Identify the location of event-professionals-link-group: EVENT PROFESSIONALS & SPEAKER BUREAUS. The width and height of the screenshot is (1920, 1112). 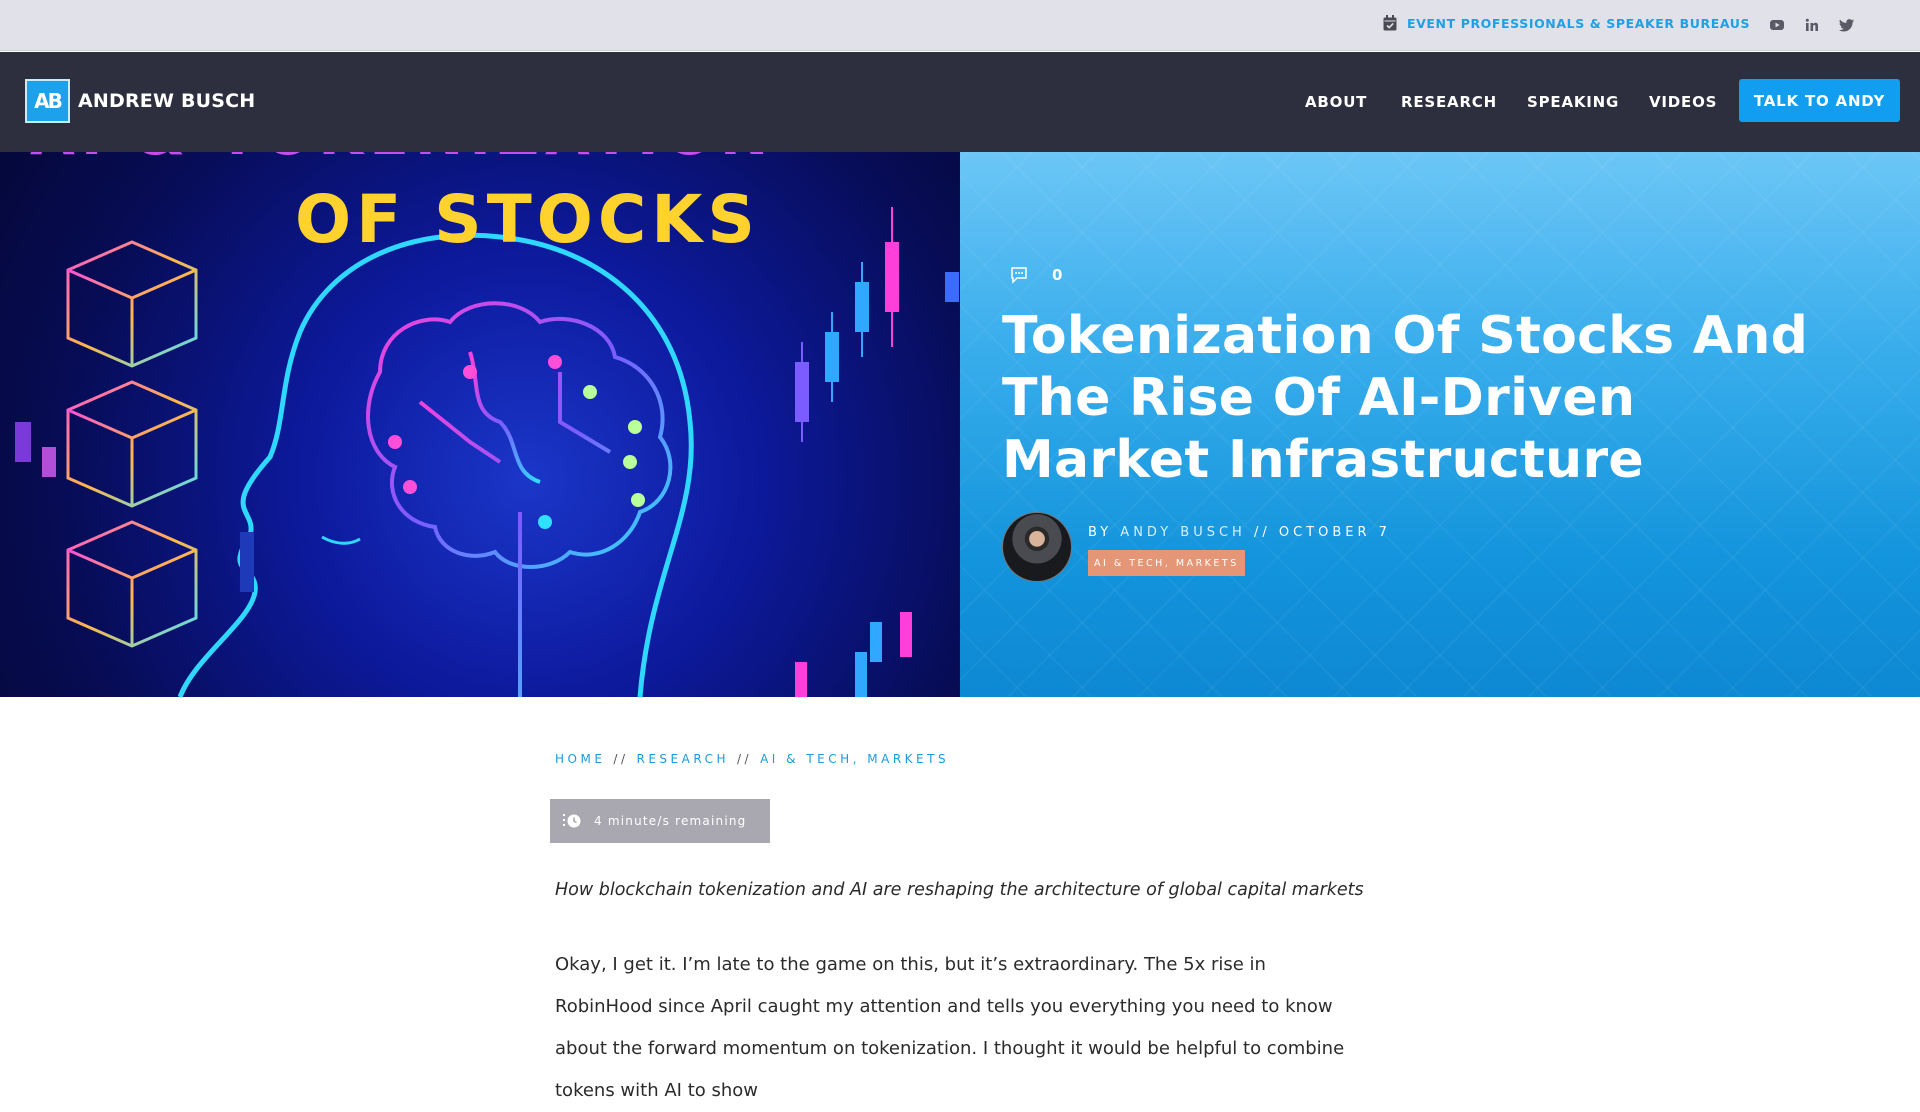
(1566, 23).